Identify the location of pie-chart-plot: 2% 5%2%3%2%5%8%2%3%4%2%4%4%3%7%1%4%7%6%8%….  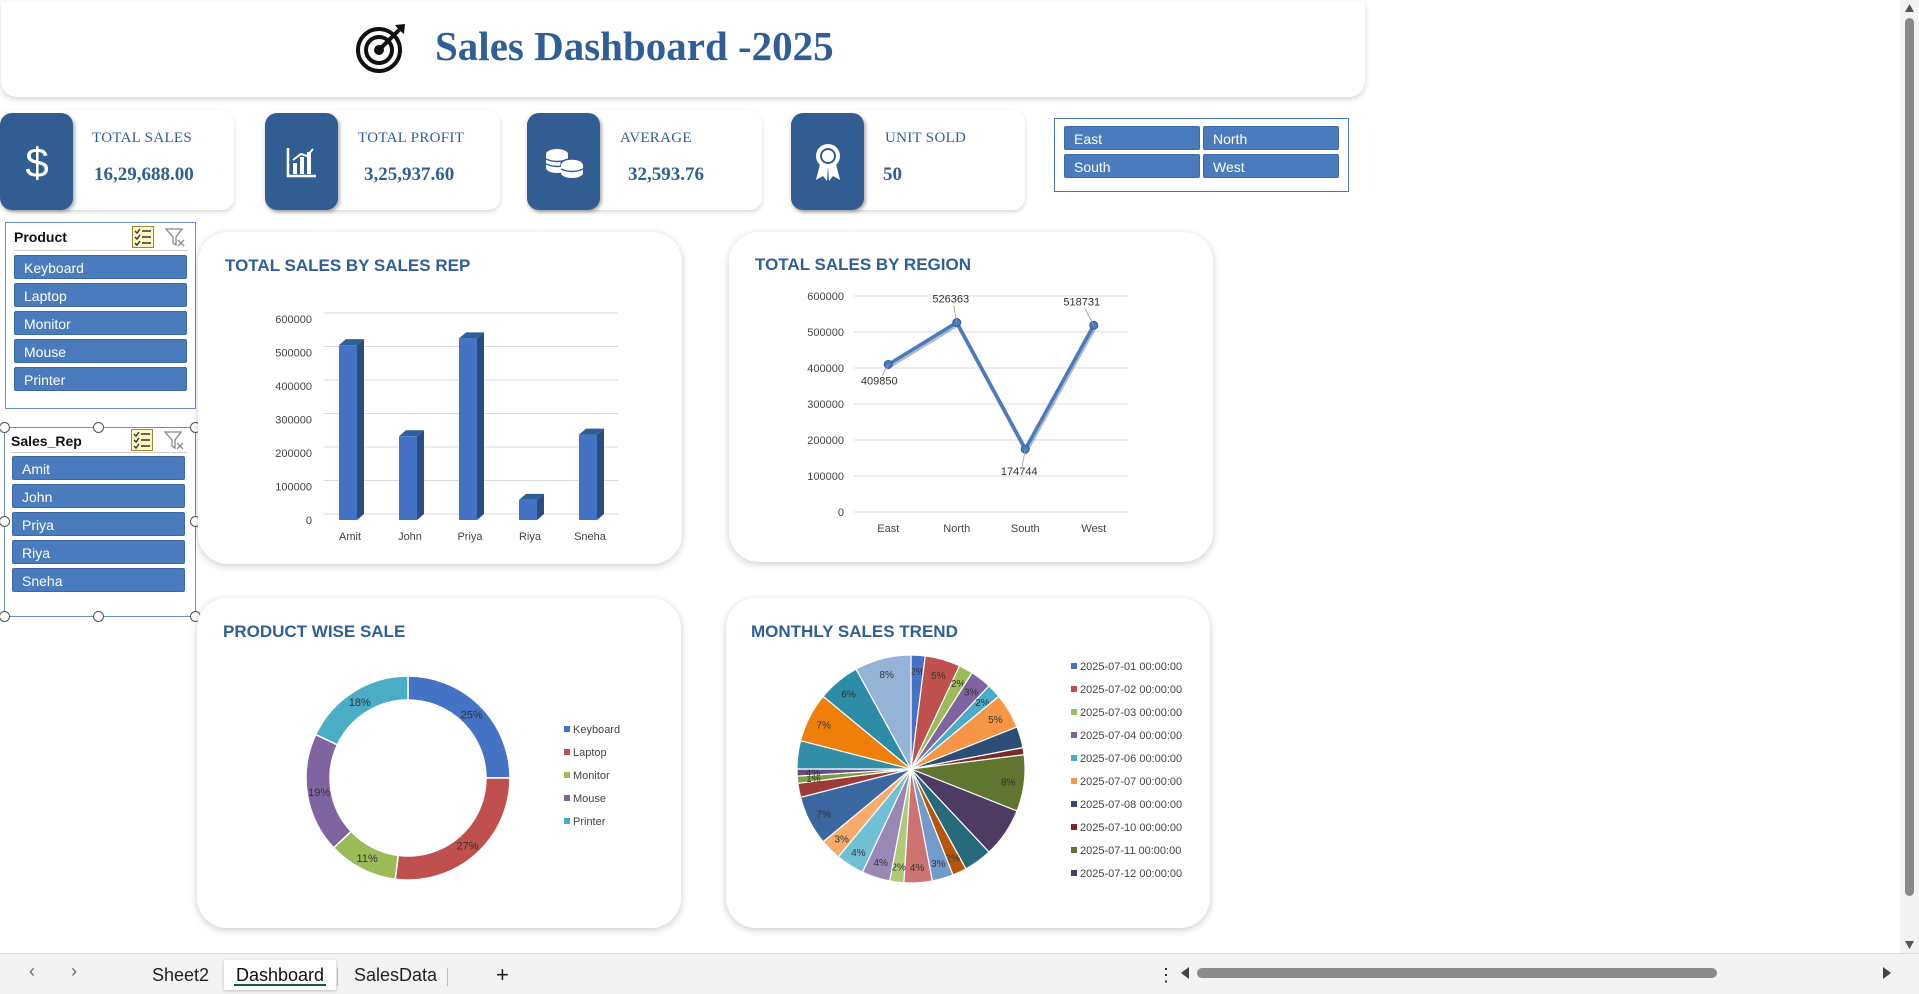
(989, 769).